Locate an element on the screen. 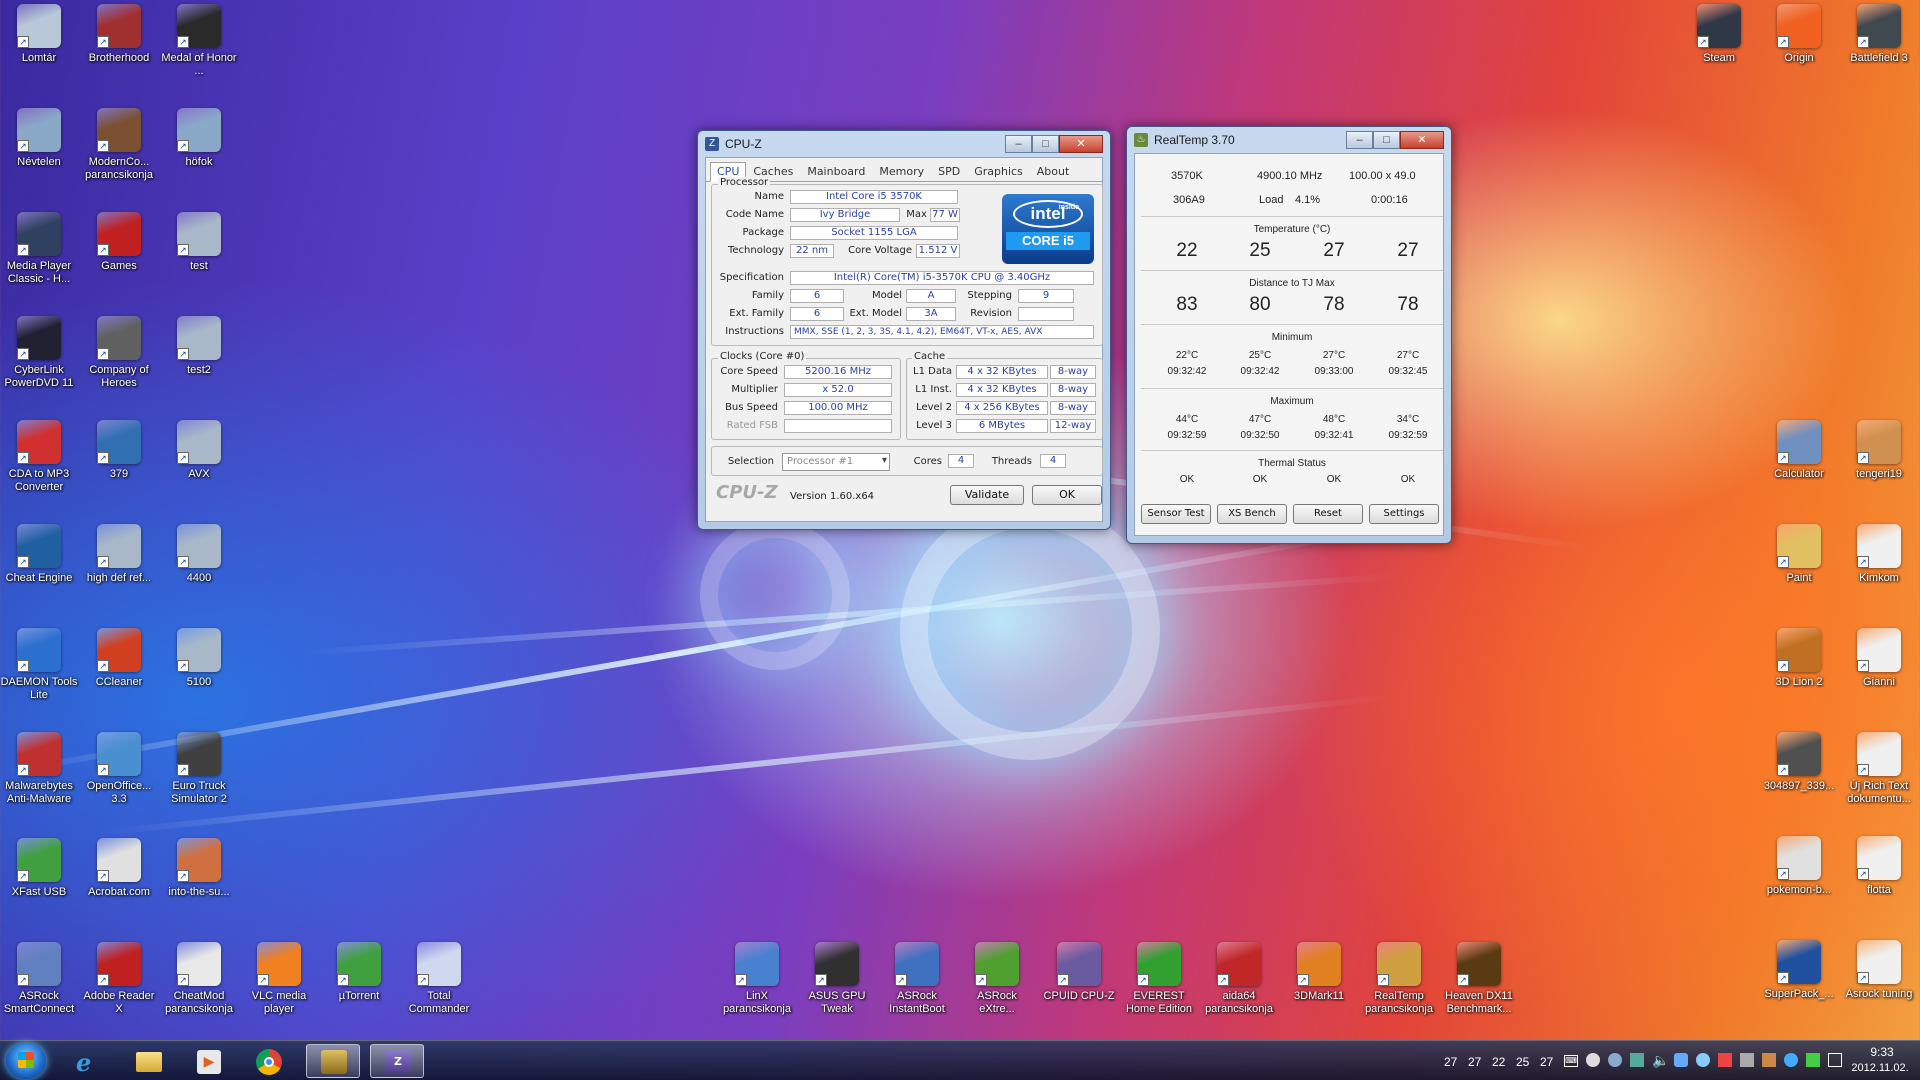 This screenshot has height=1080, width=1920. tab-about: About is located at coordinates (1053, 171).